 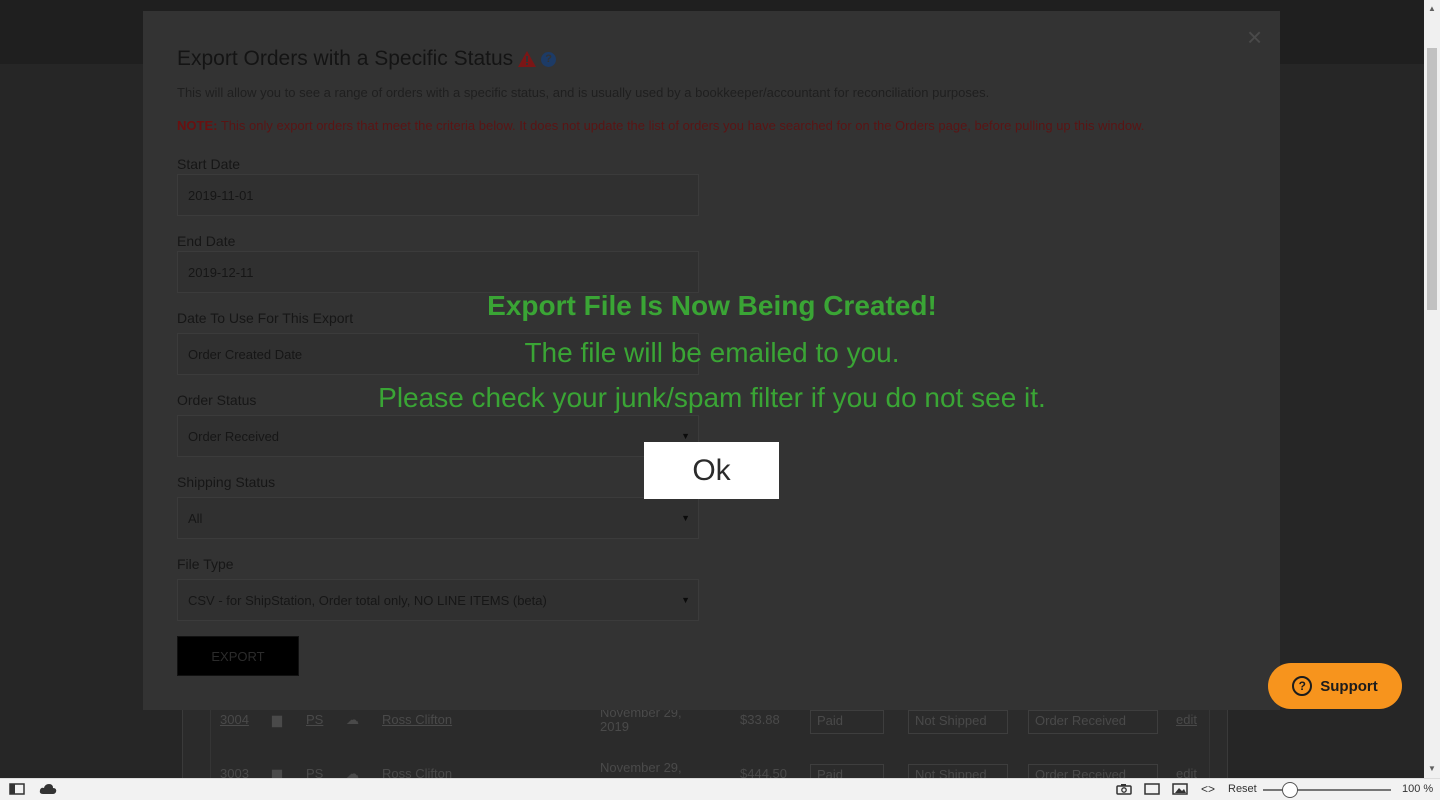 I want to click on status-select: Order Received, so click(x=1093, y=722).